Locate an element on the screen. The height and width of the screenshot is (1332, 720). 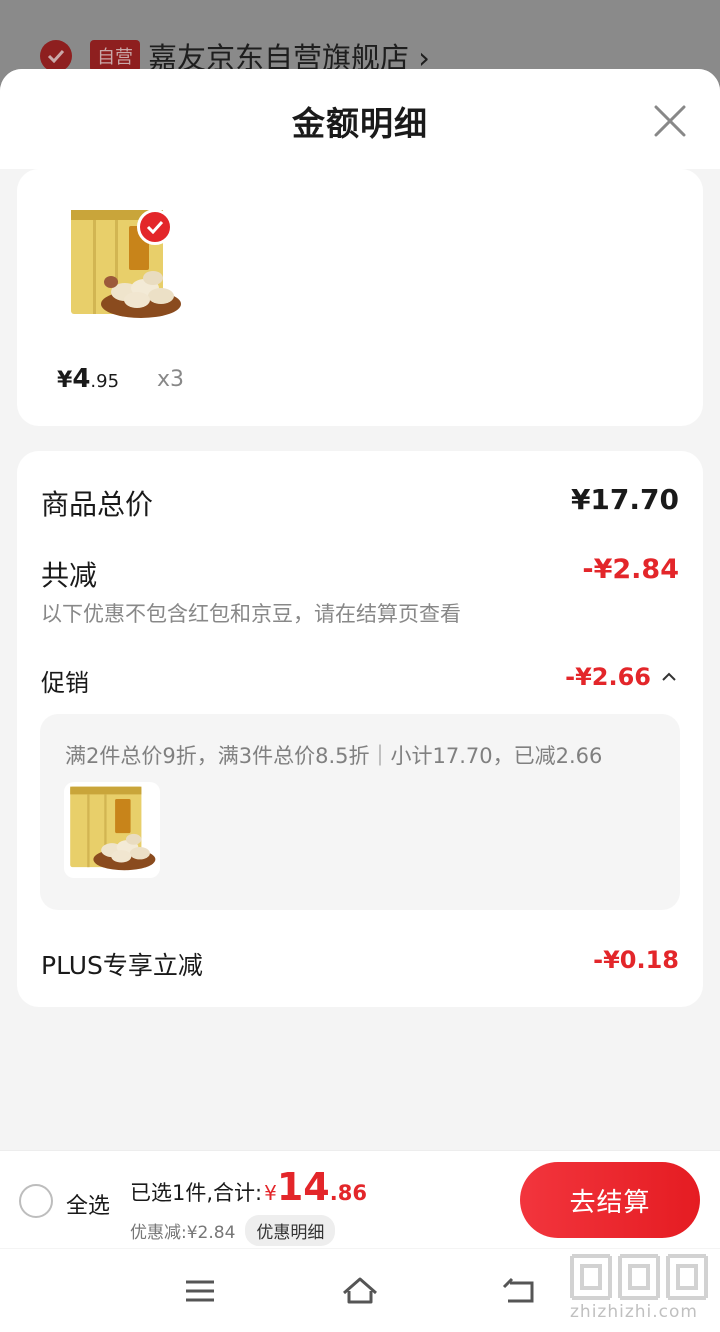
promotion-product-thumbnail is located at coordinates (112, 830).